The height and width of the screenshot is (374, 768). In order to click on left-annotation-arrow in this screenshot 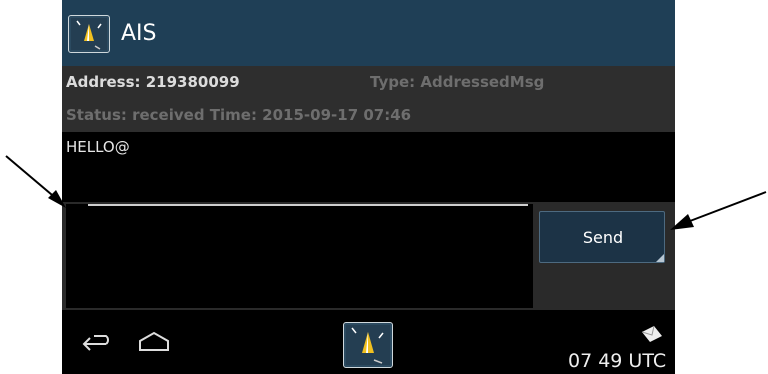, I will do `click(35, 181)`.